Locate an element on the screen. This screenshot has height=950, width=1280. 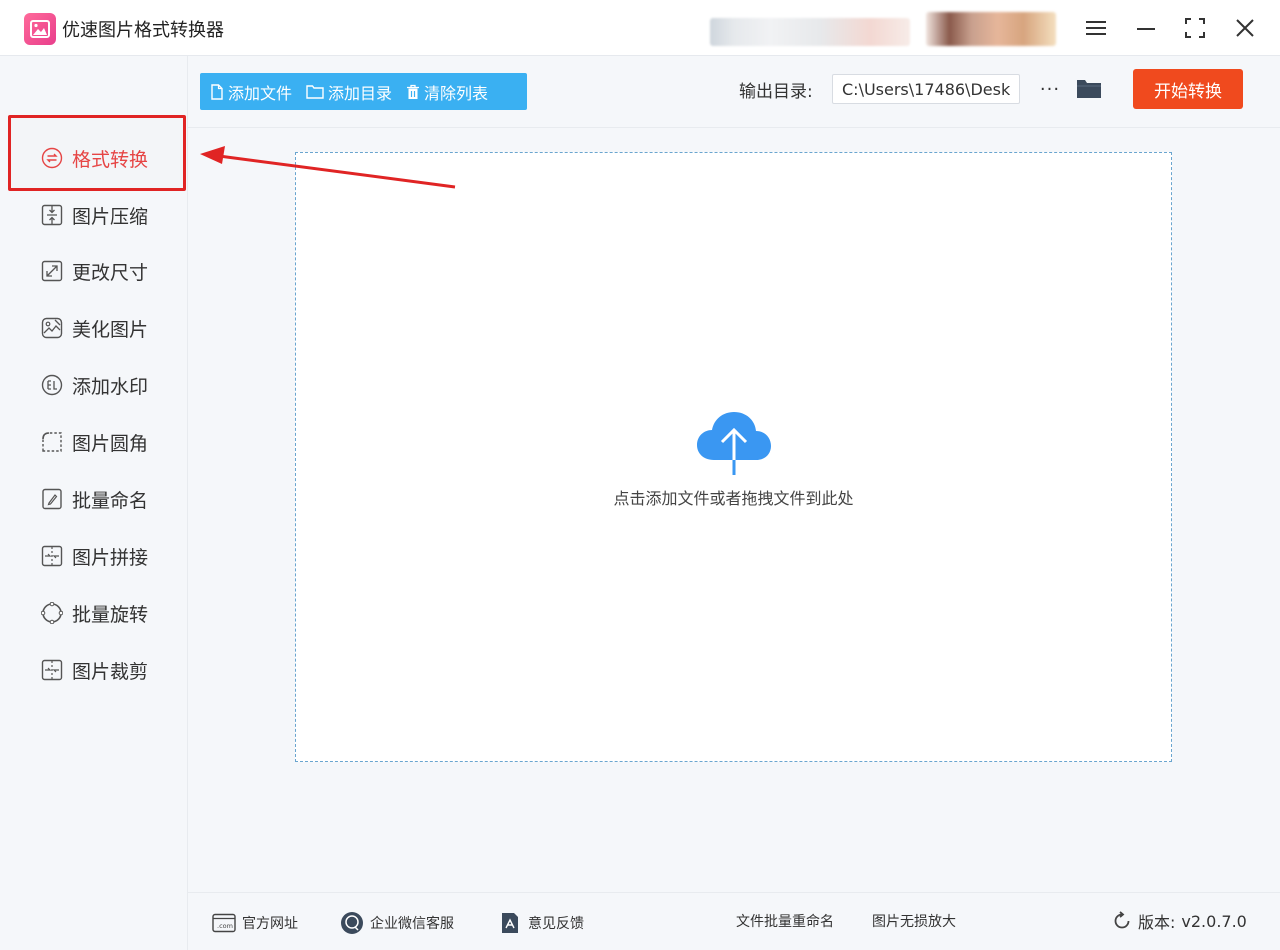
feedback-label: 意见反馈 is located at coordinates (556, 924).